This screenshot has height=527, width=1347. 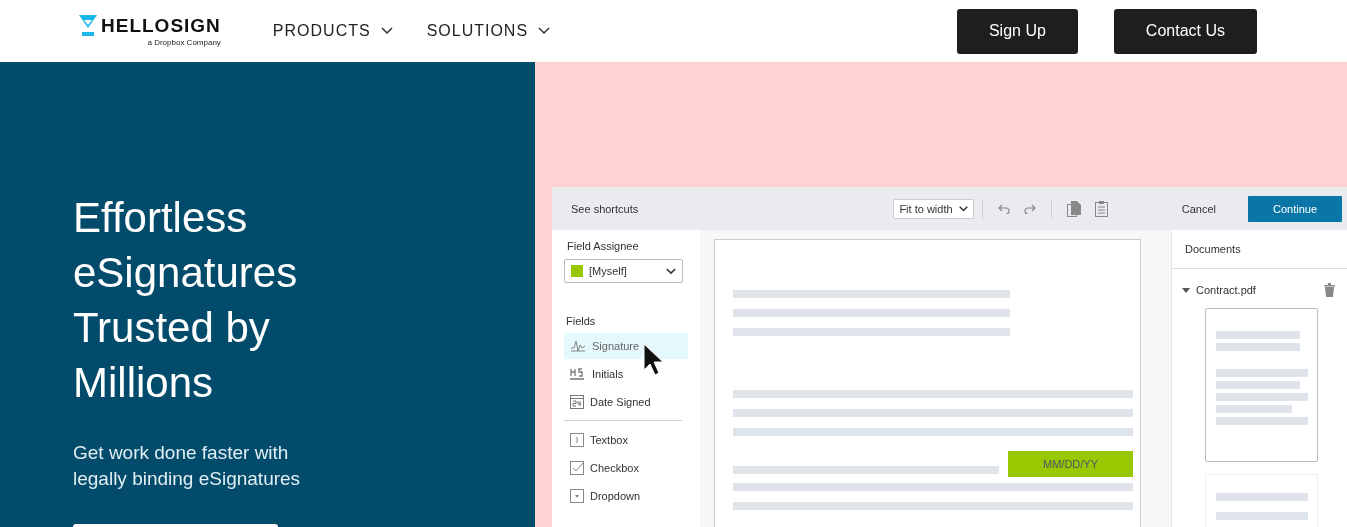 I want to click on cancel-button: Cancel, so click(x=1198, y=208).